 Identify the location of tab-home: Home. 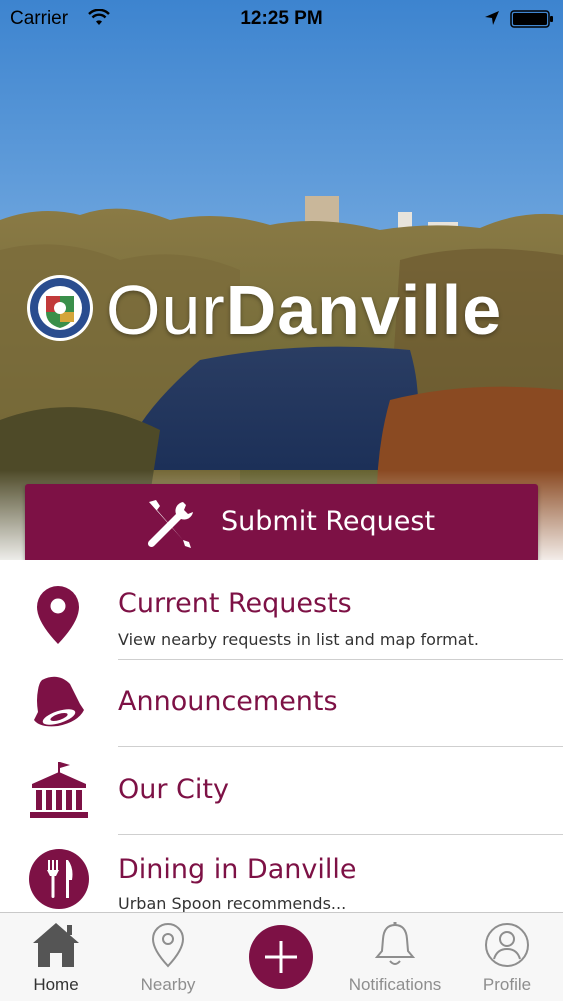
(56, 957).